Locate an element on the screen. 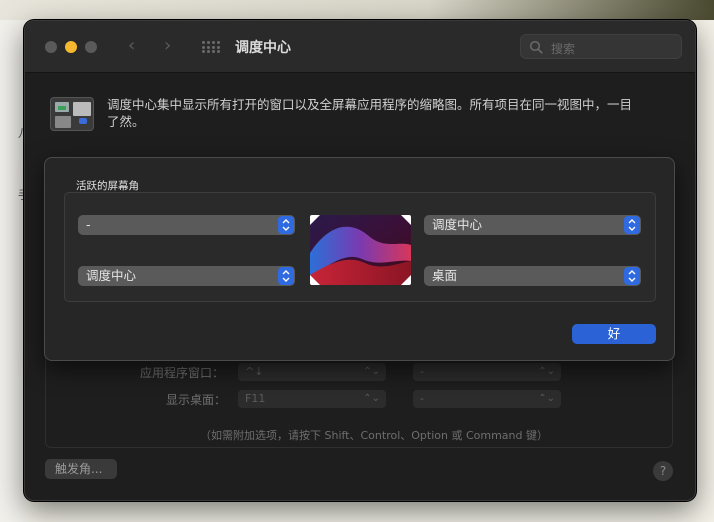  background-window-edge: 八 手 is located at coordinates (15, 271).